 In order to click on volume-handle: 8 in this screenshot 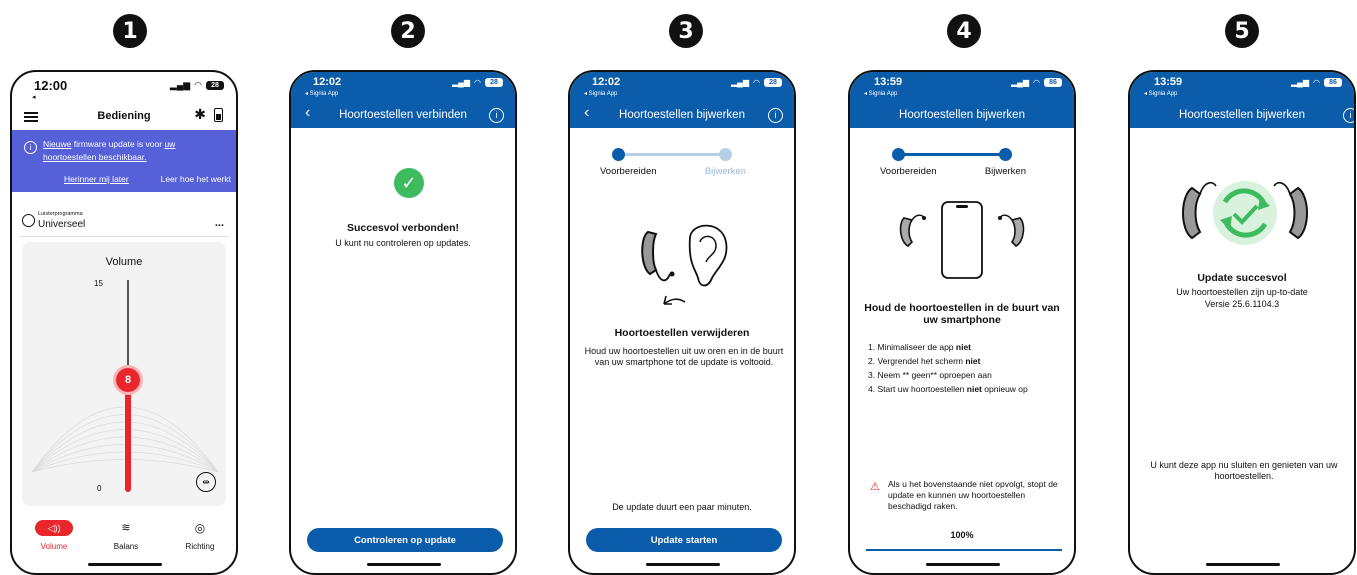, I will do `click(128, 380)`.